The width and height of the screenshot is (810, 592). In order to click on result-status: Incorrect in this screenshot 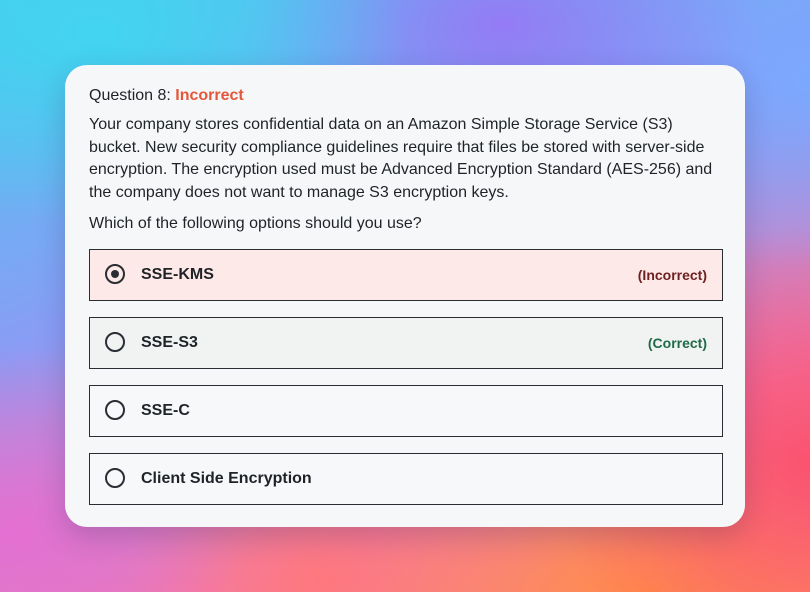, I will do `click(209, 95)`.